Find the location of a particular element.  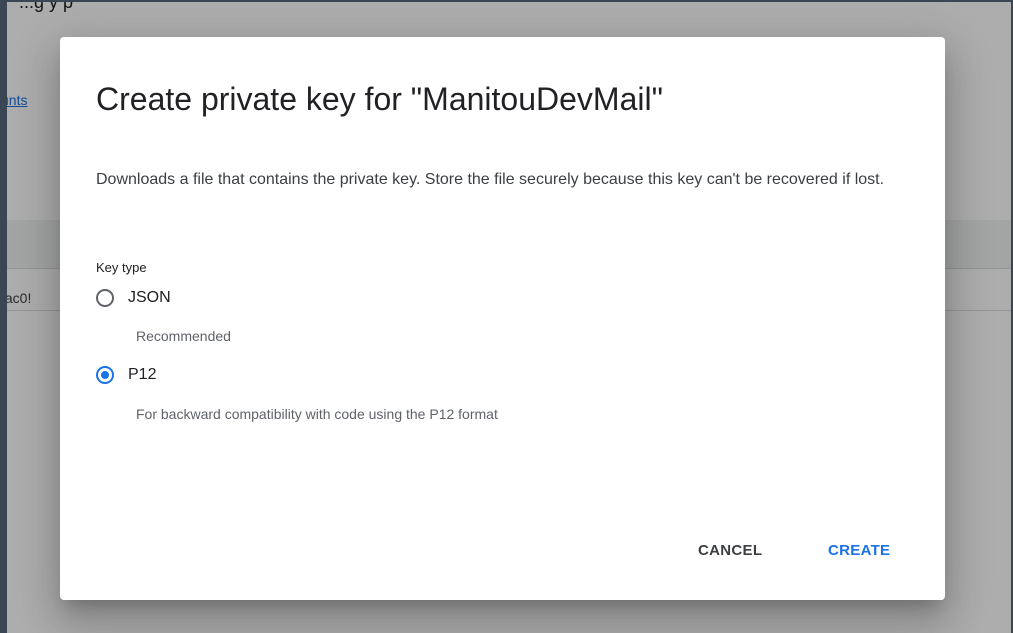

radio-hint-json: Recommended is located at coordinates (183, 336).